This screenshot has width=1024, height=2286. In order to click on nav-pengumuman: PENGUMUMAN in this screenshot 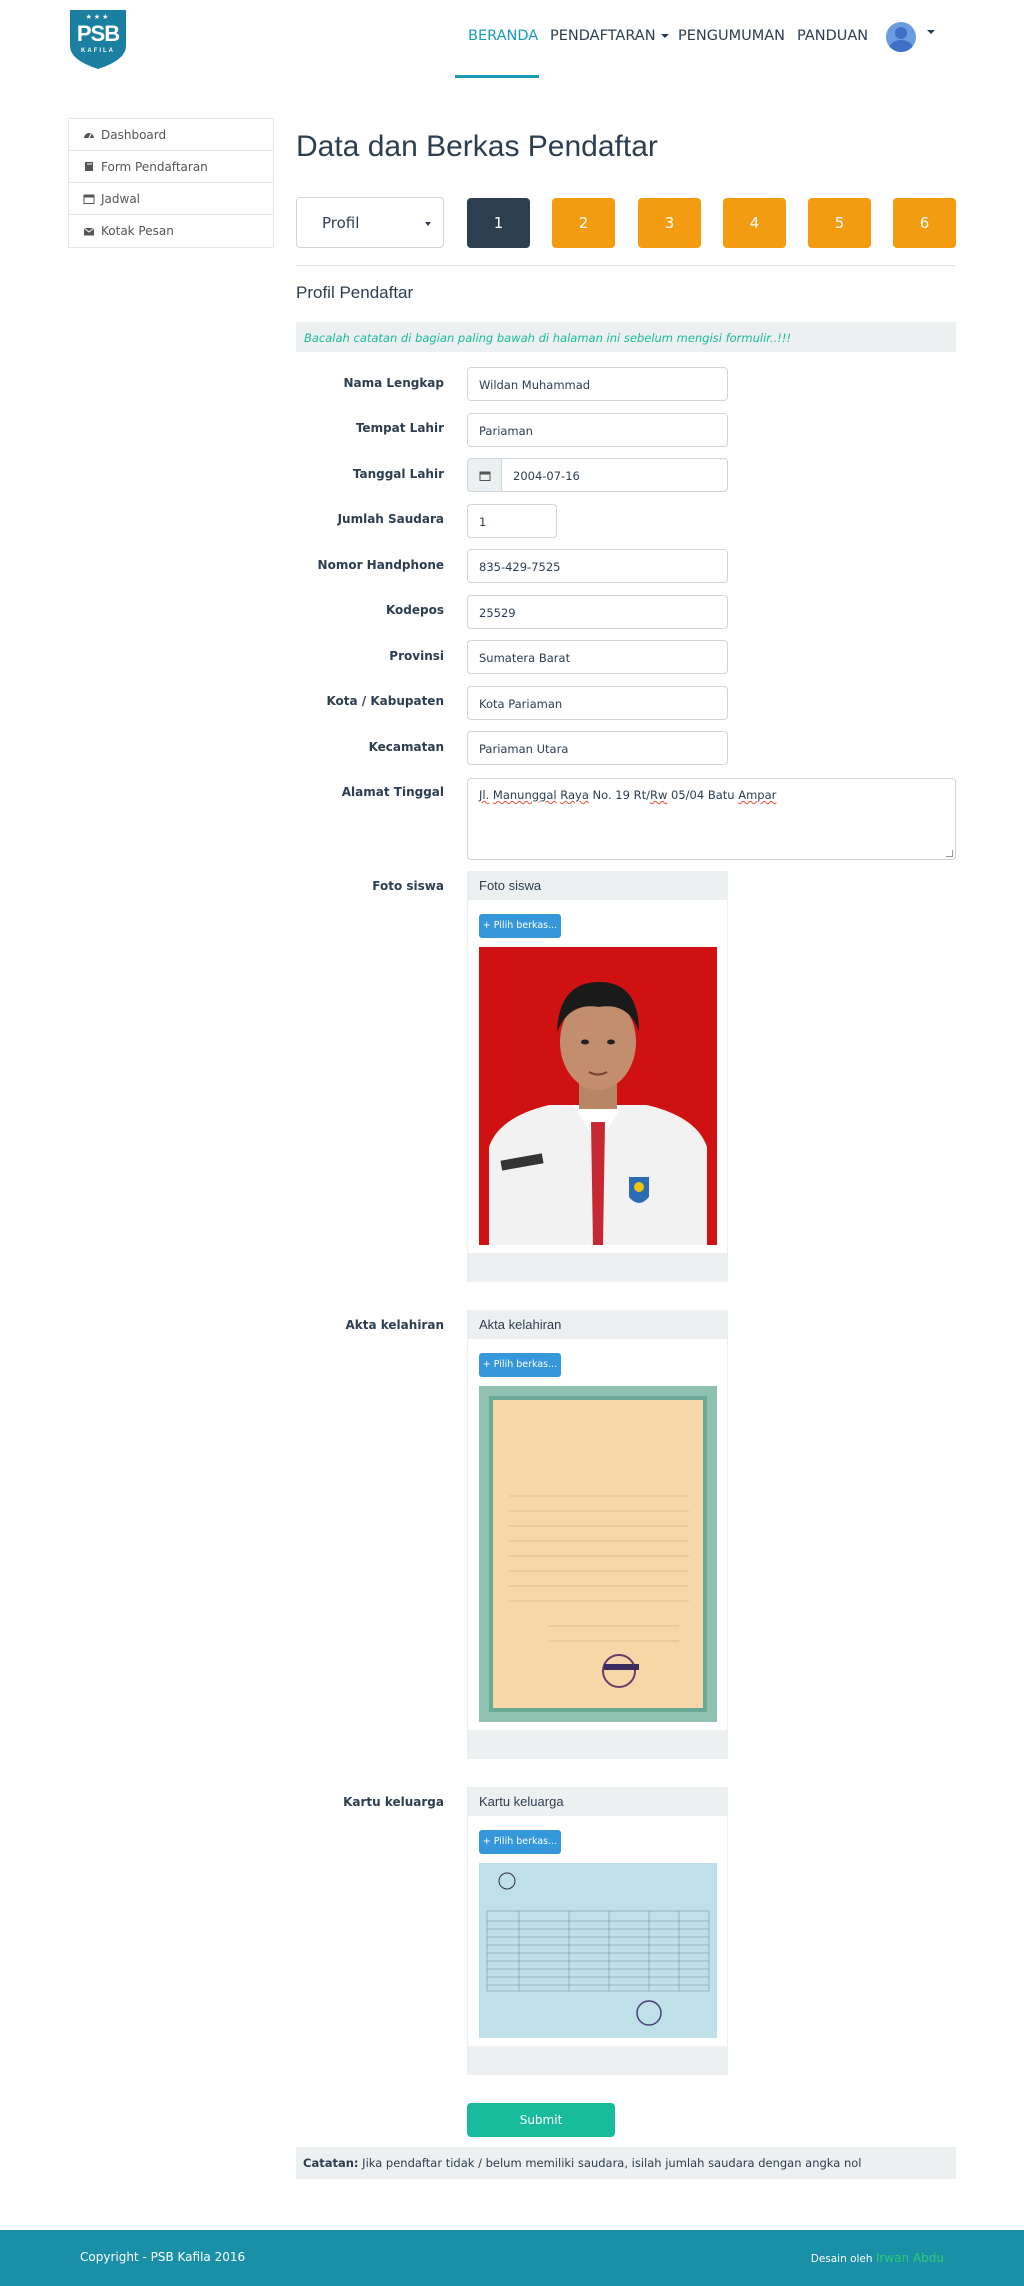, I will do `click(731, 36)`.